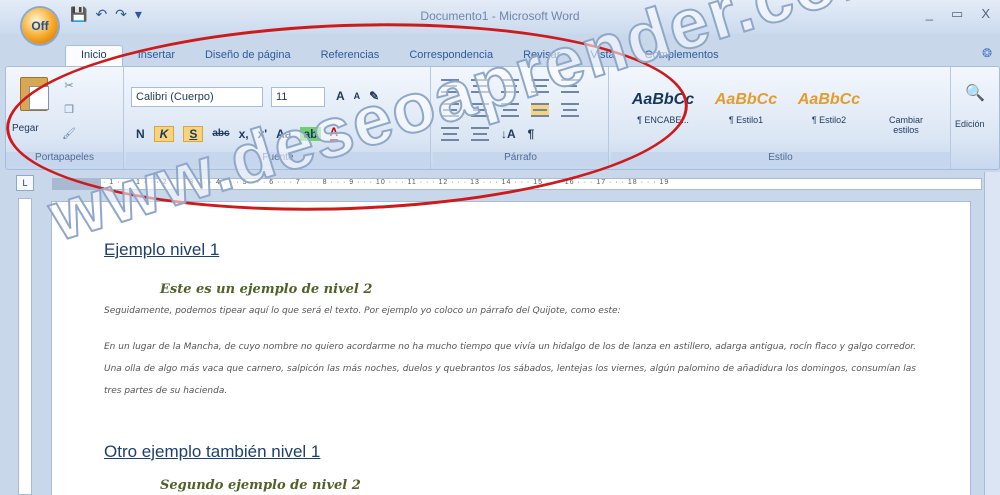 This screenshot has width=1000, height=495. Describe the element at coordinates (69, 85) in the screenshot. I see `cut-icon: ✂` at that location.